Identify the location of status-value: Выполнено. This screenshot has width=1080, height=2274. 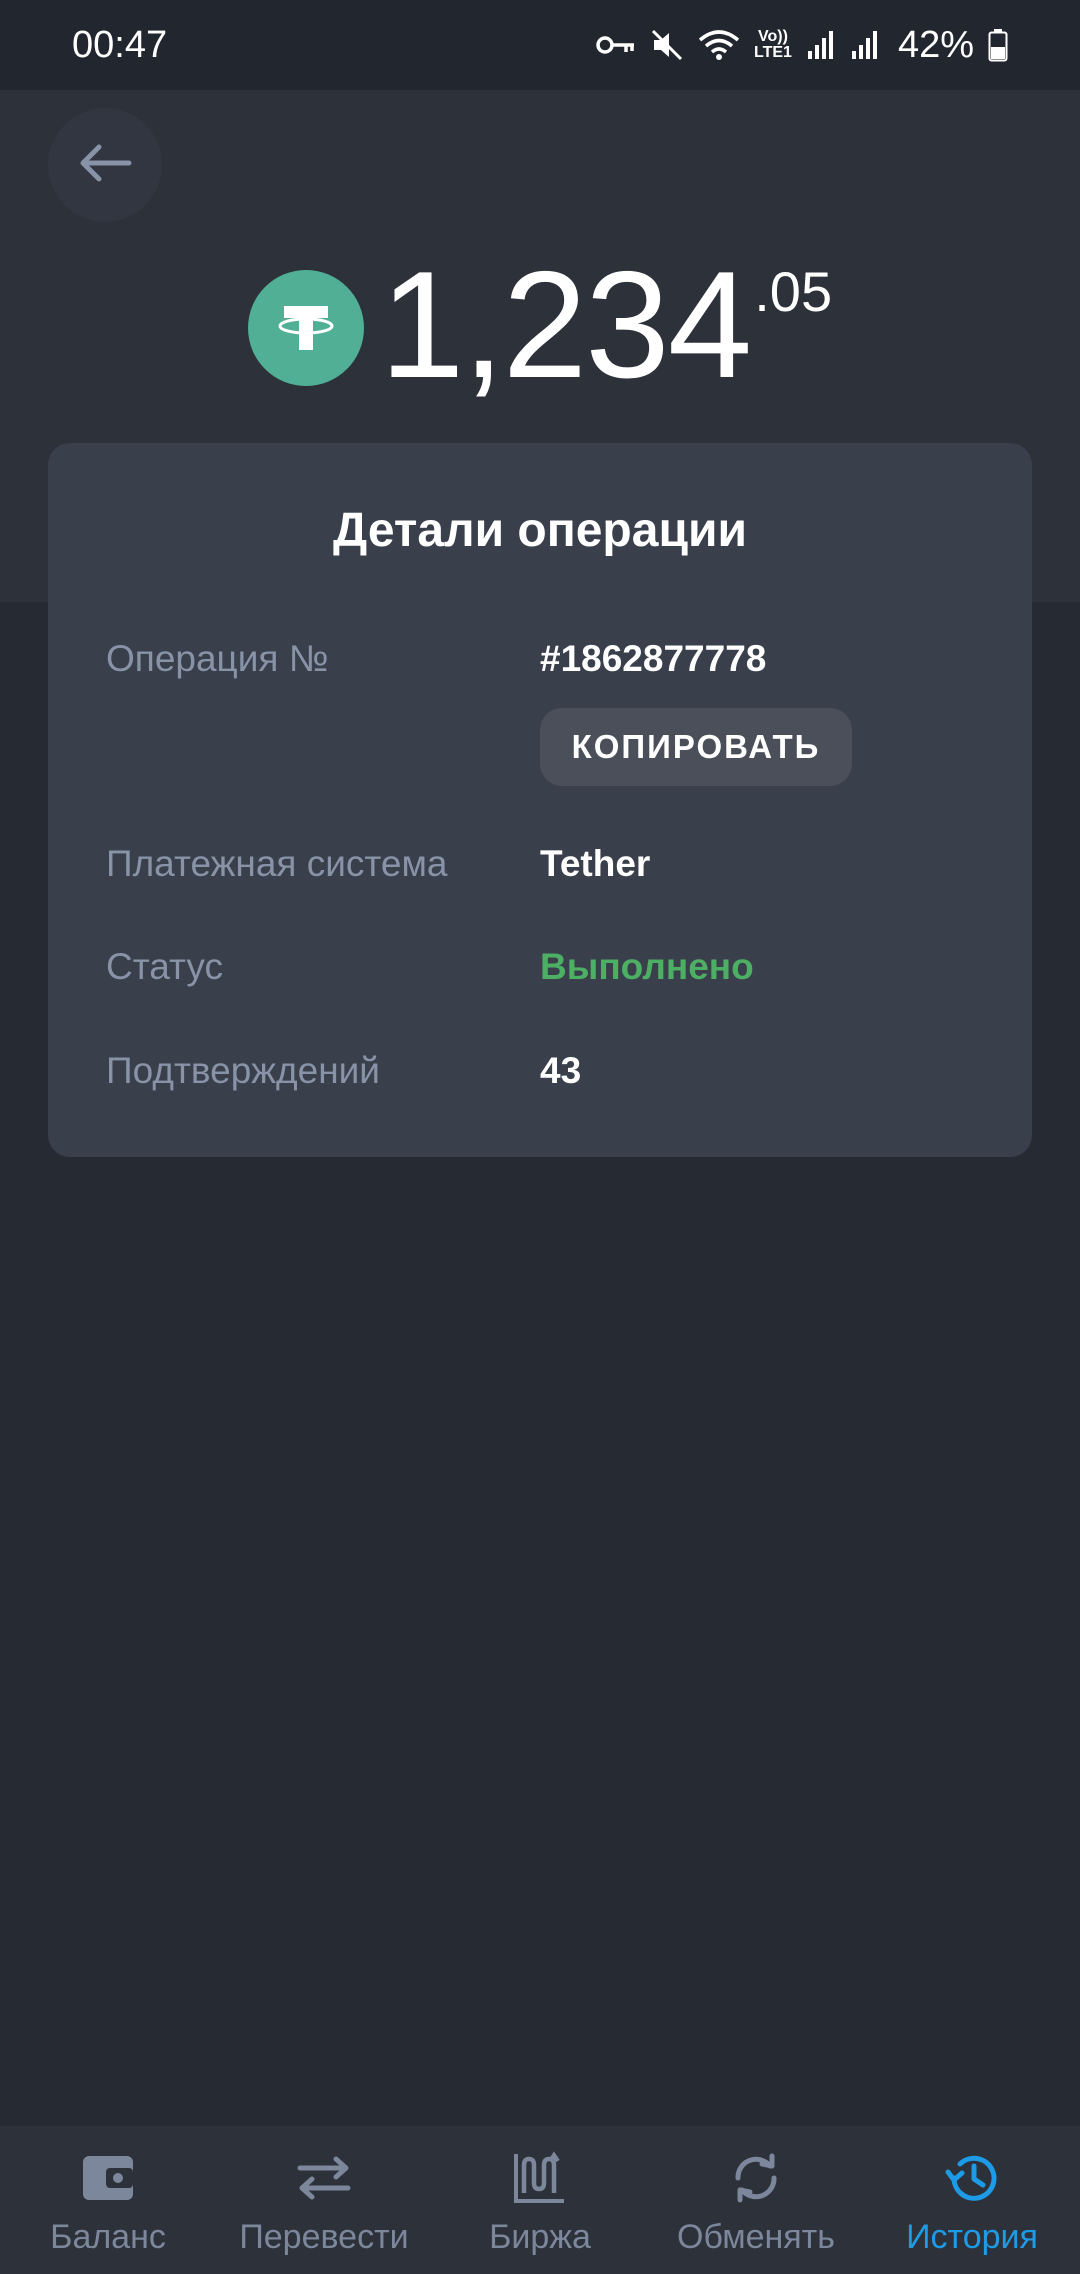
(647, 966).